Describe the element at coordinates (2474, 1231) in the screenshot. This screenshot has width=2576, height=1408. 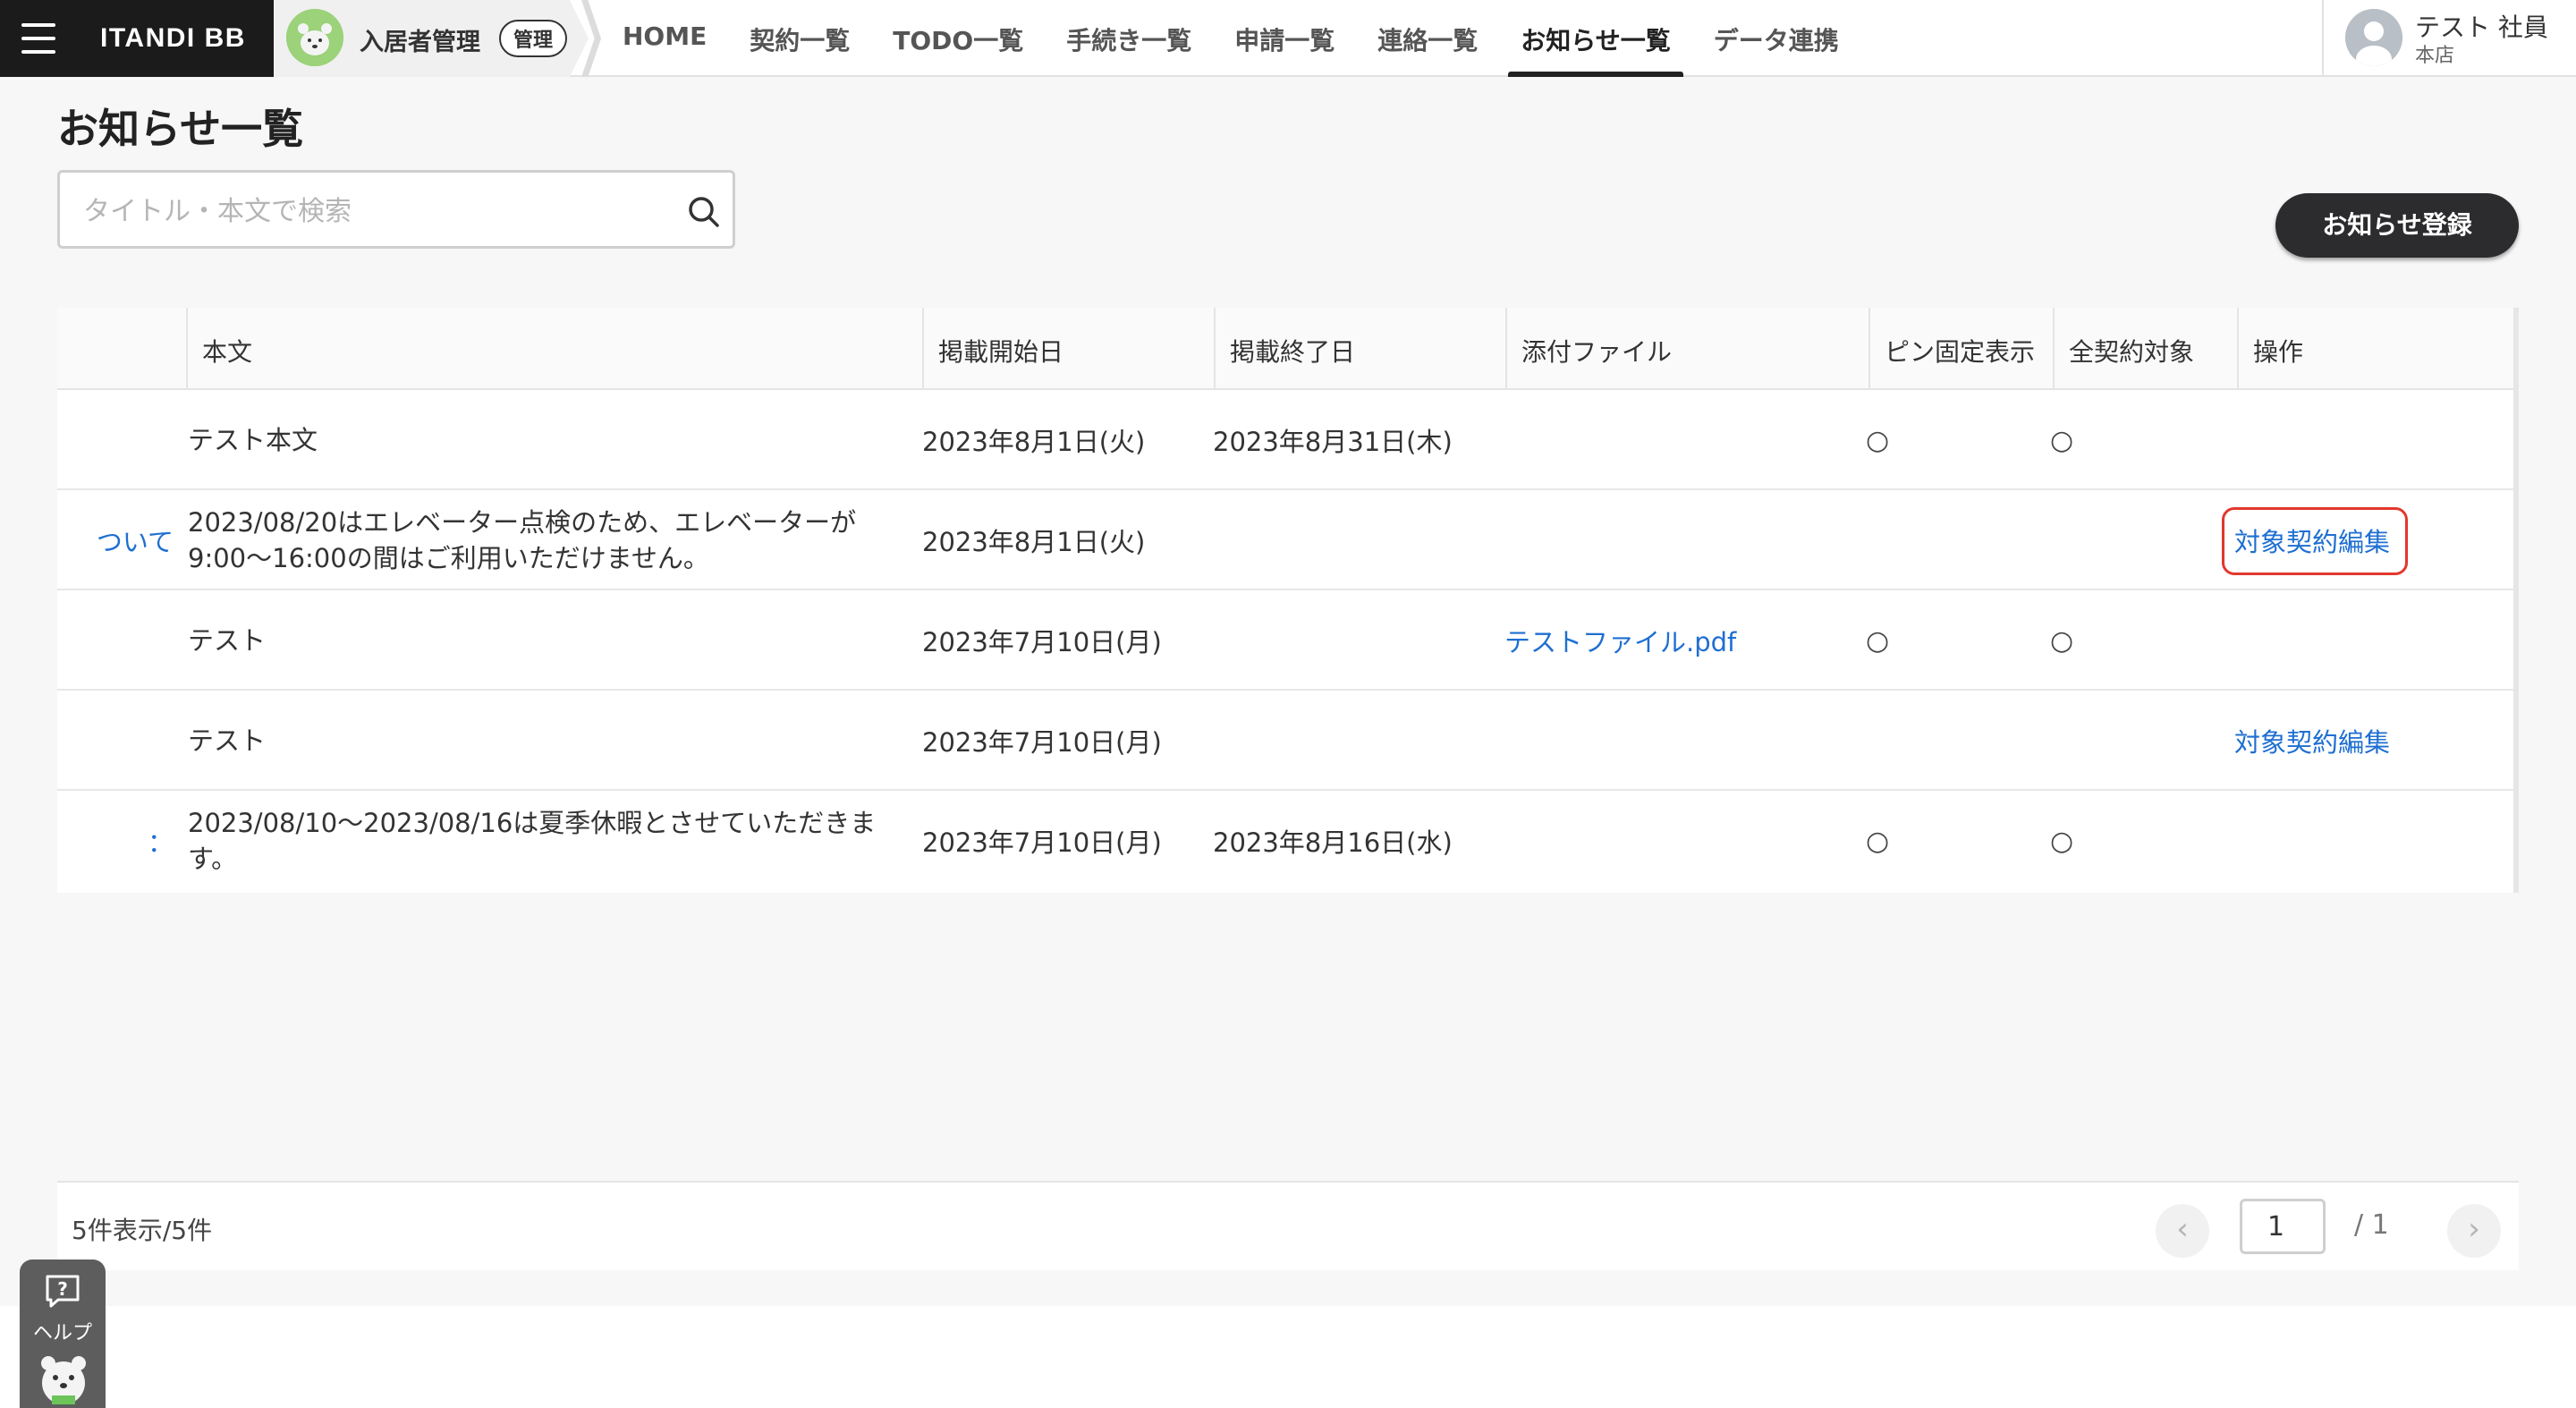
I see `next-page-chevron-right-icon: ›` at that location.